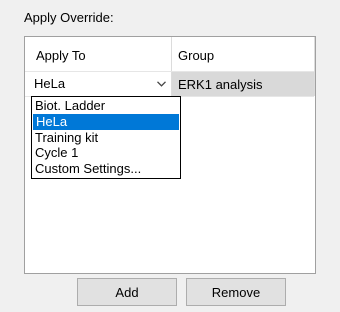 The width and height of the screenshot is (340, 312). What do you see at coordinates (161, 83) in the screenshot?
I see `chevron-down-icon` at bounding box center [161, 83].